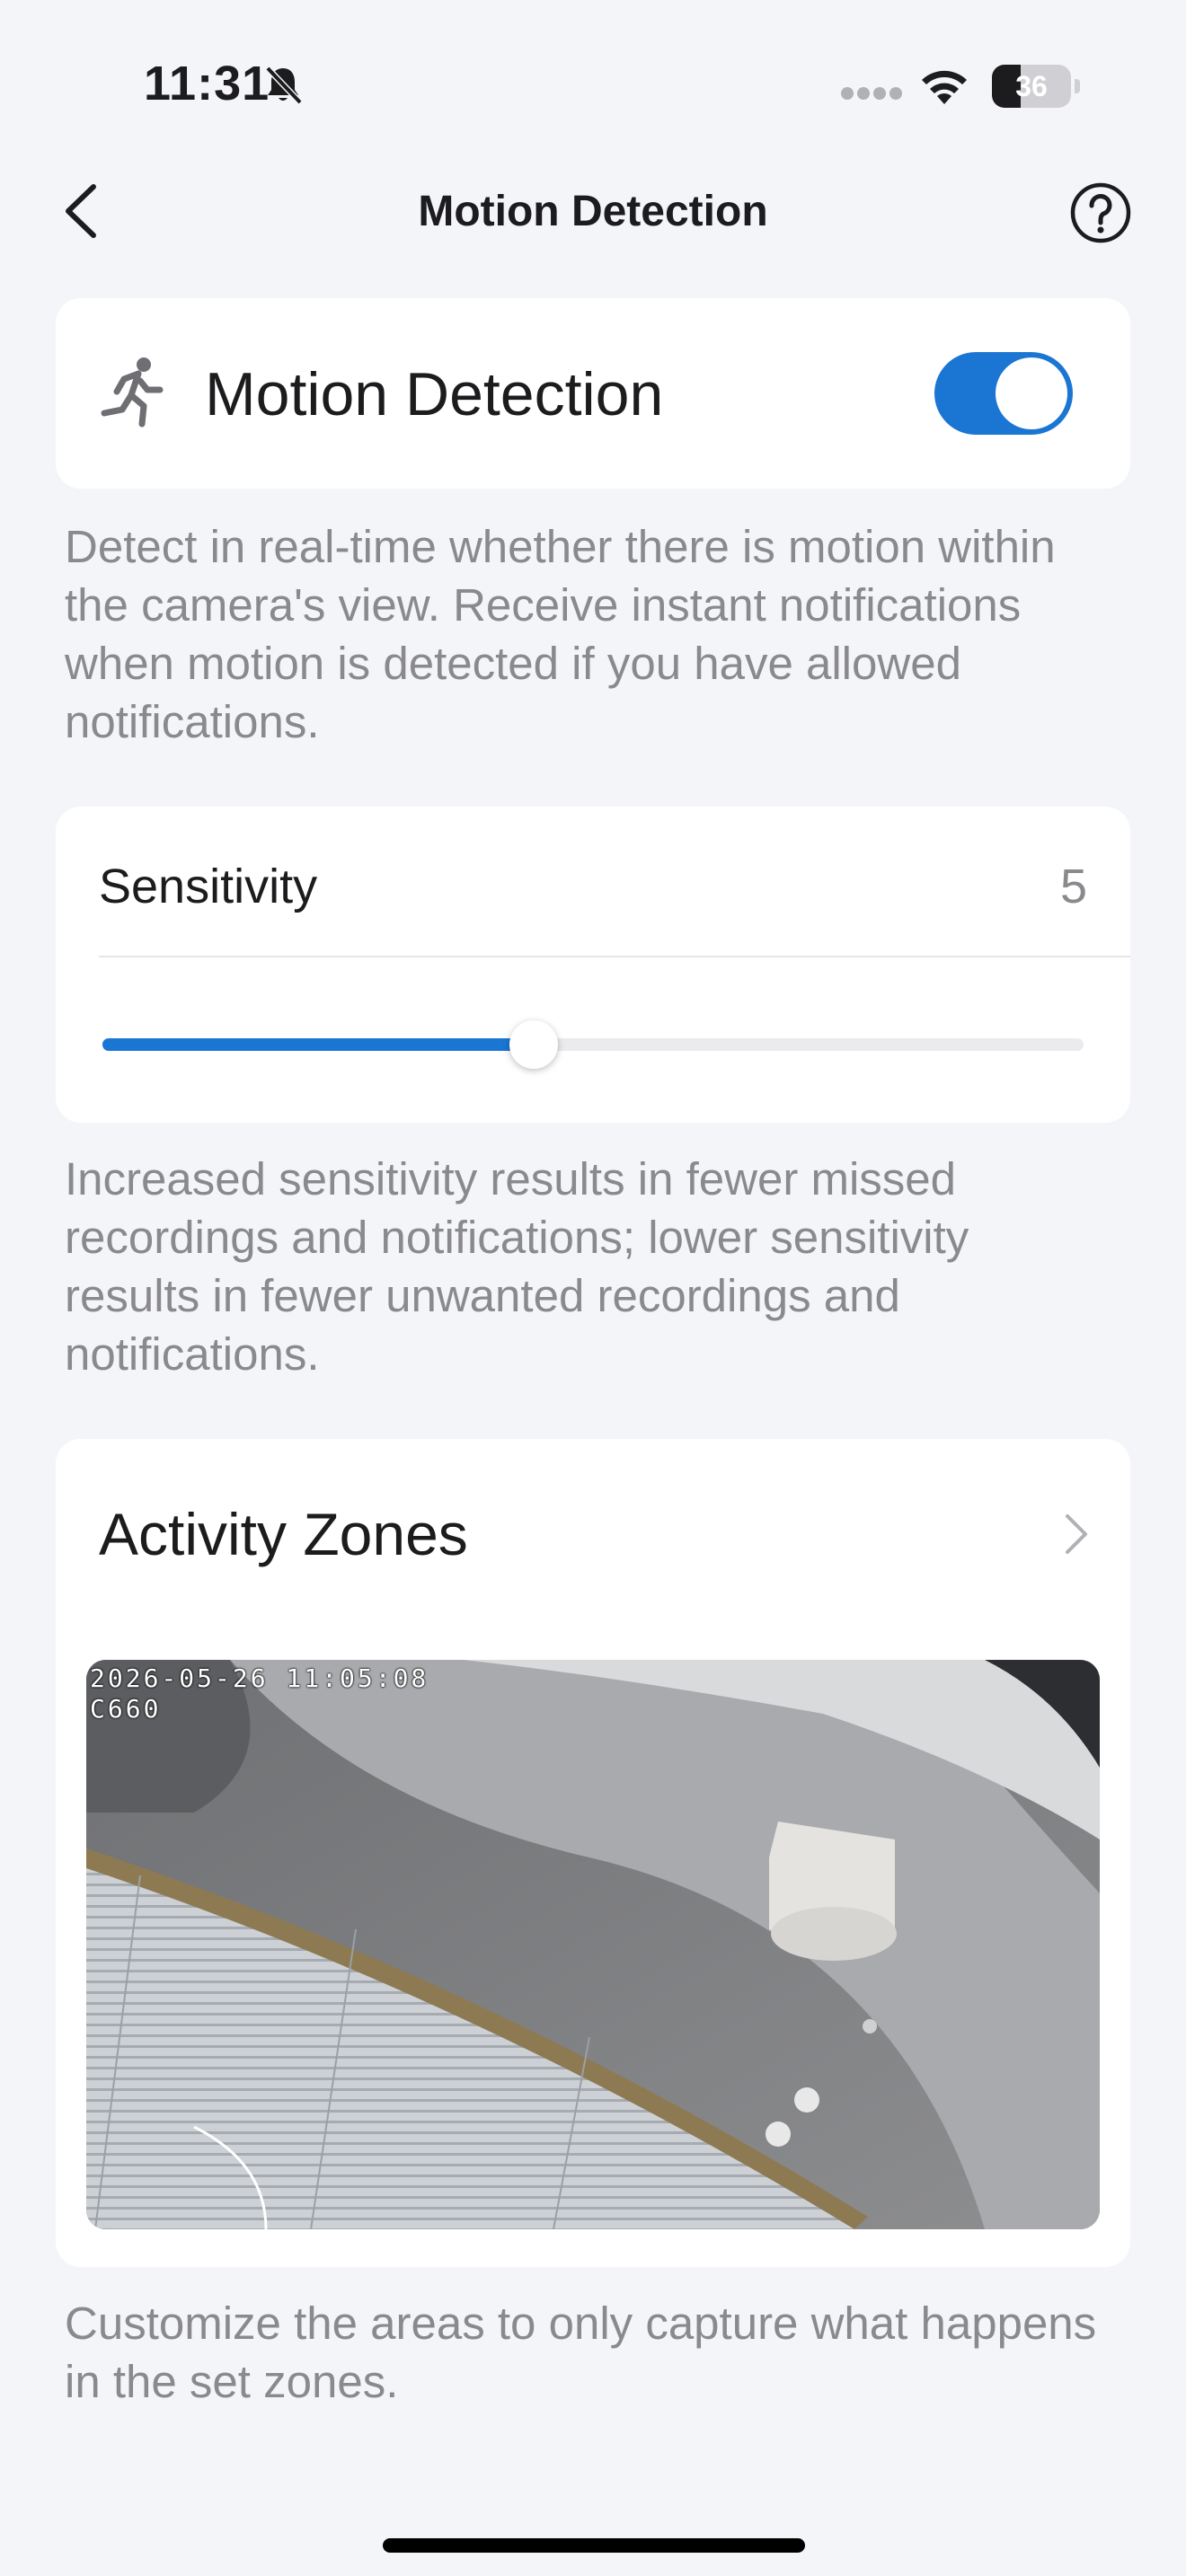 The image size is (1186, 2576). What do you see at coordinates (614, 956) in the screenshot?
I see `divider` at bounding box center [614, 956].